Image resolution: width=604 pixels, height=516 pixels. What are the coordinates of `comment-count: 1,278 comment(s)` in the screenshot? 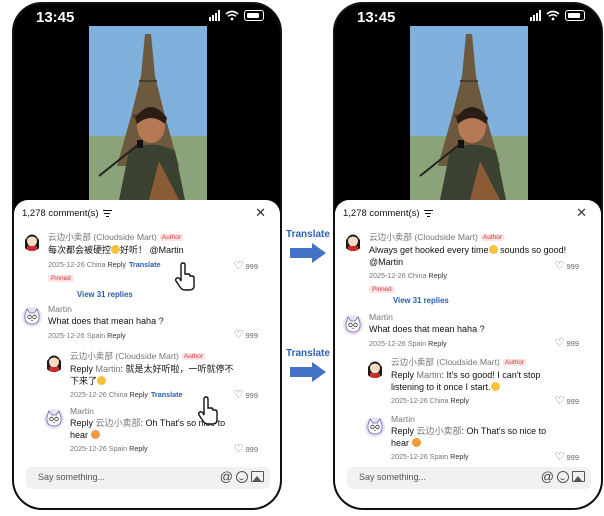 It's located at (60, 213).